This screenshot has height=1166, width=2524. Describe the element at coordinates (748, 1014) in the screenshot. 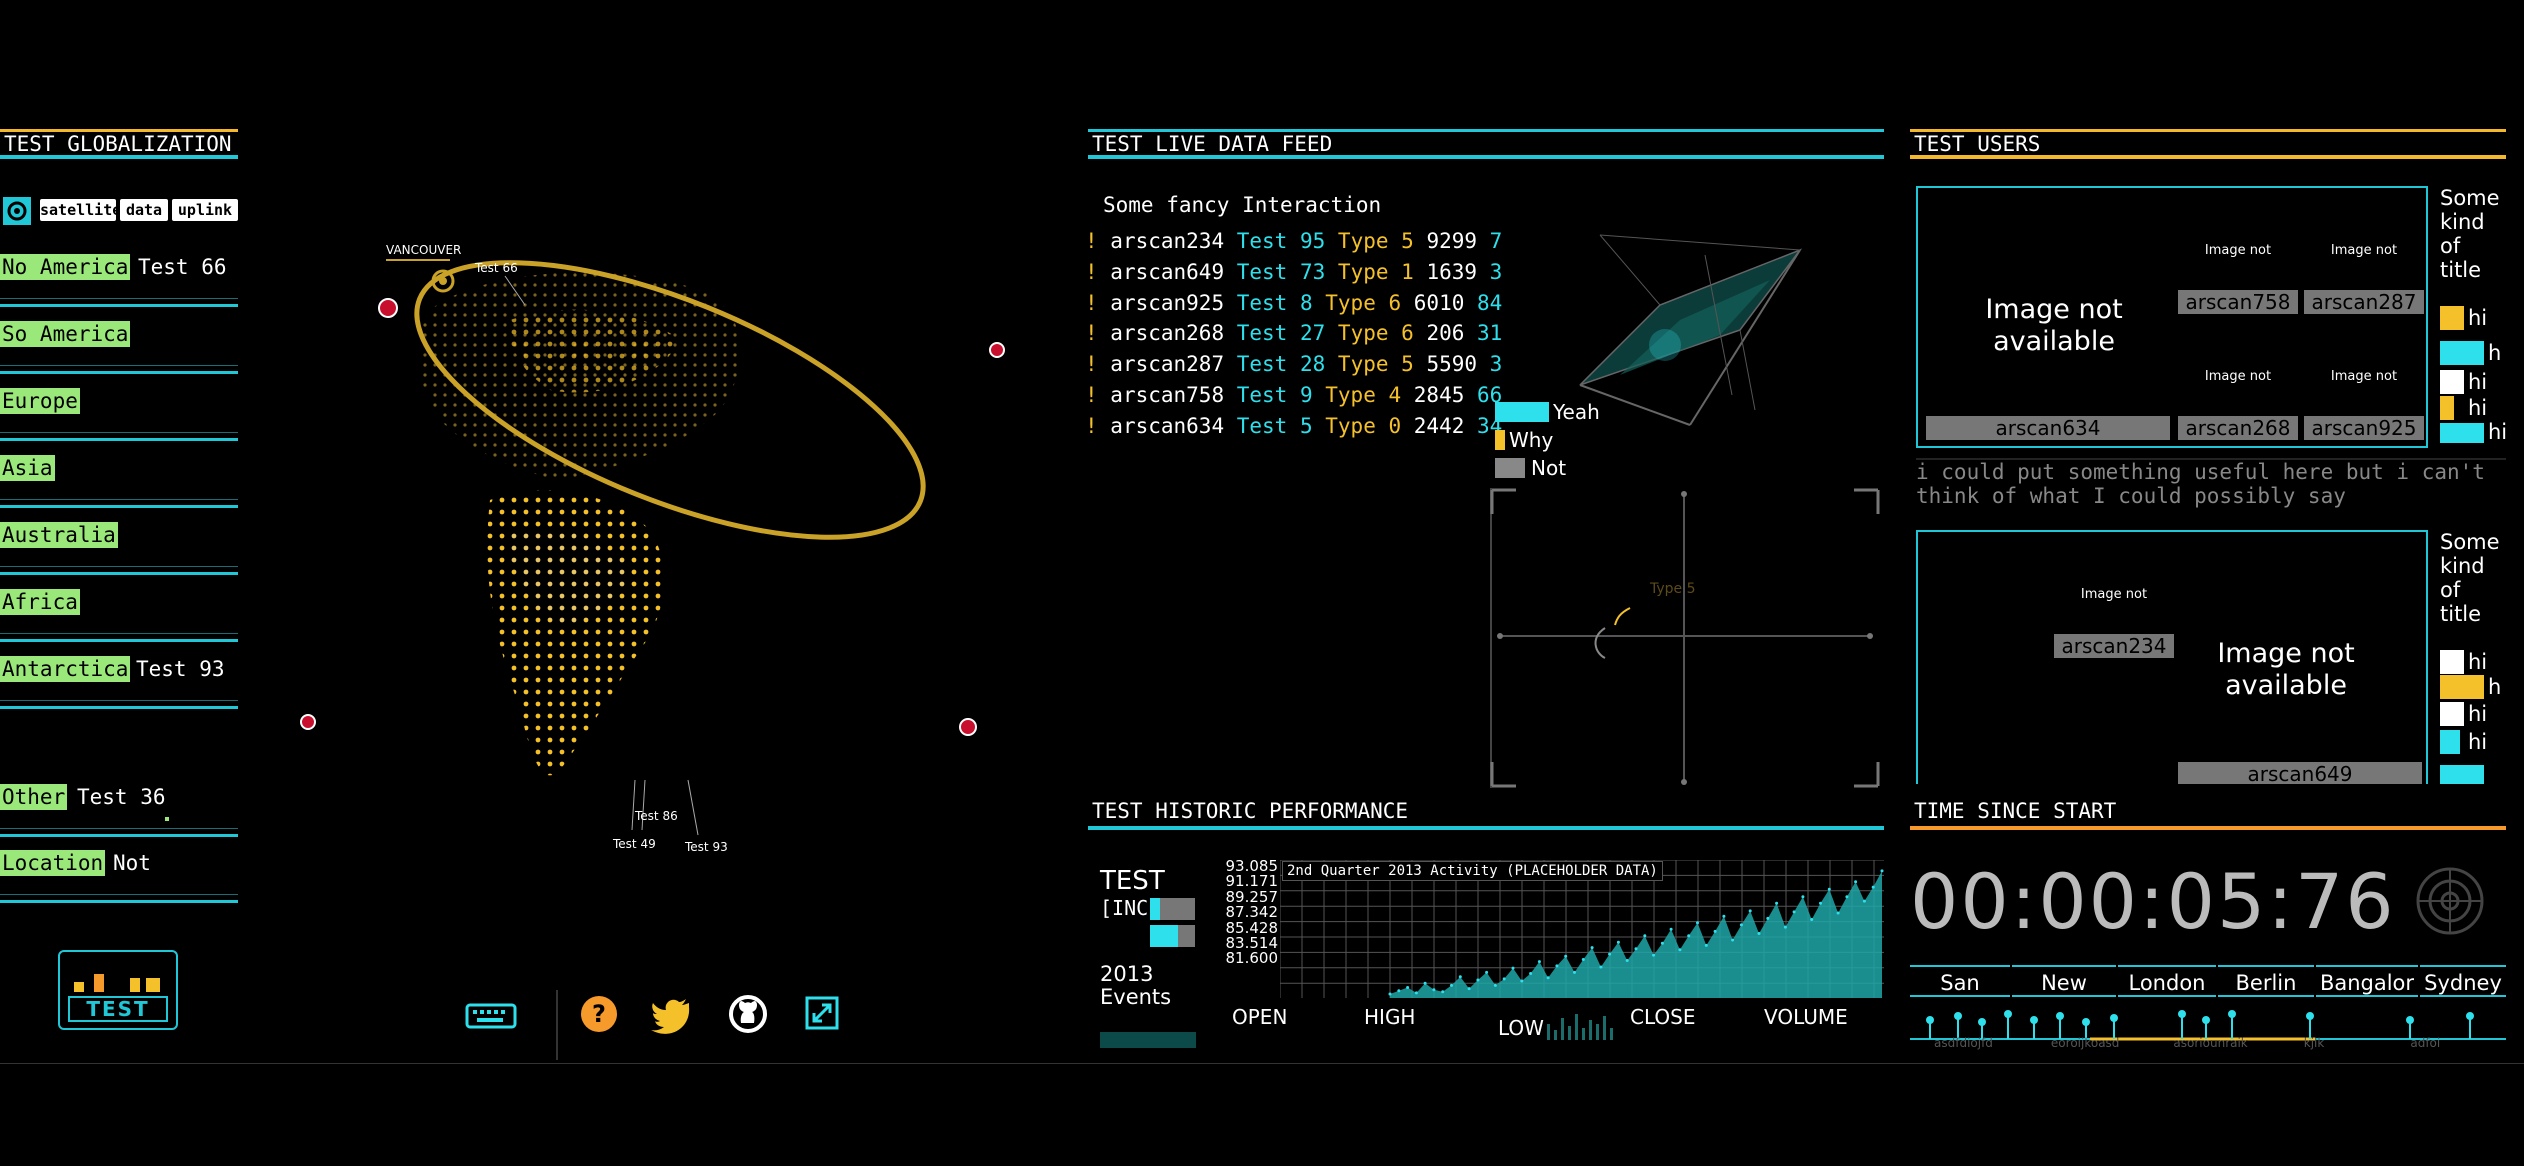

I see `github-icon` at that location.